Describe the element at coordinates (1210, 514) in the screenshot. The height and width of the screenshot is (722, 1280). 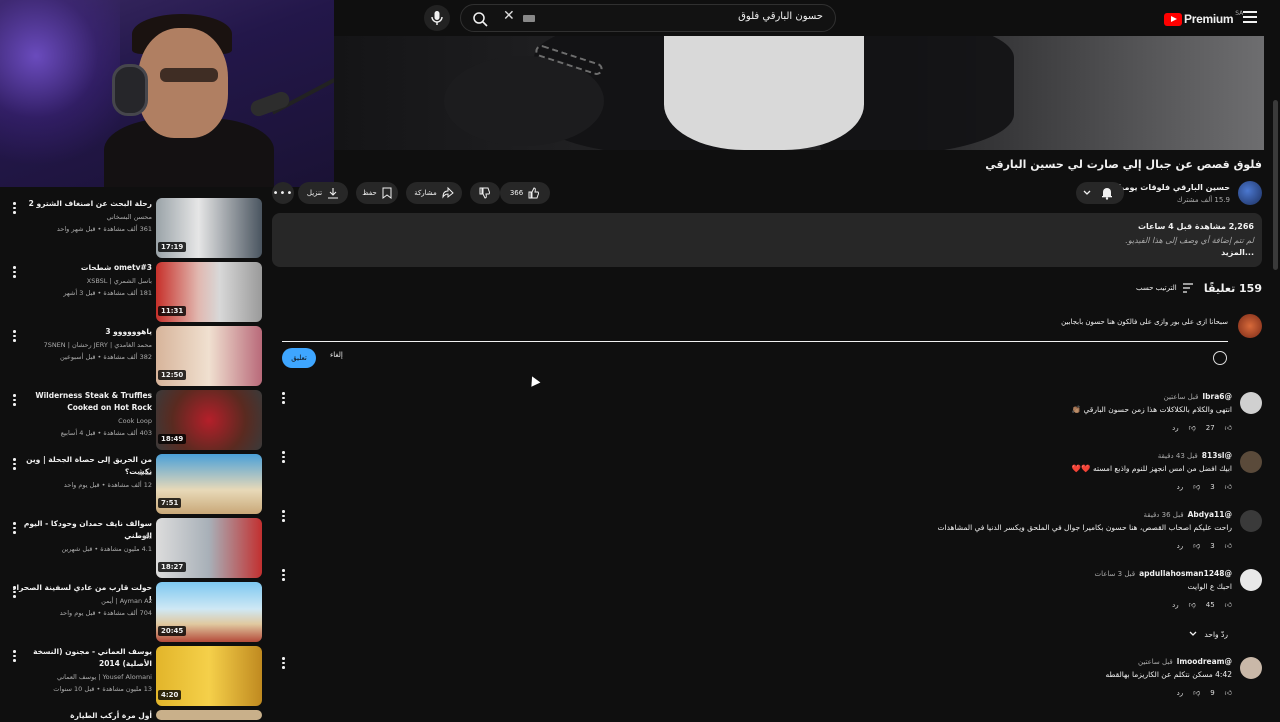
I see `comment-author: @Abdya11` at that location.